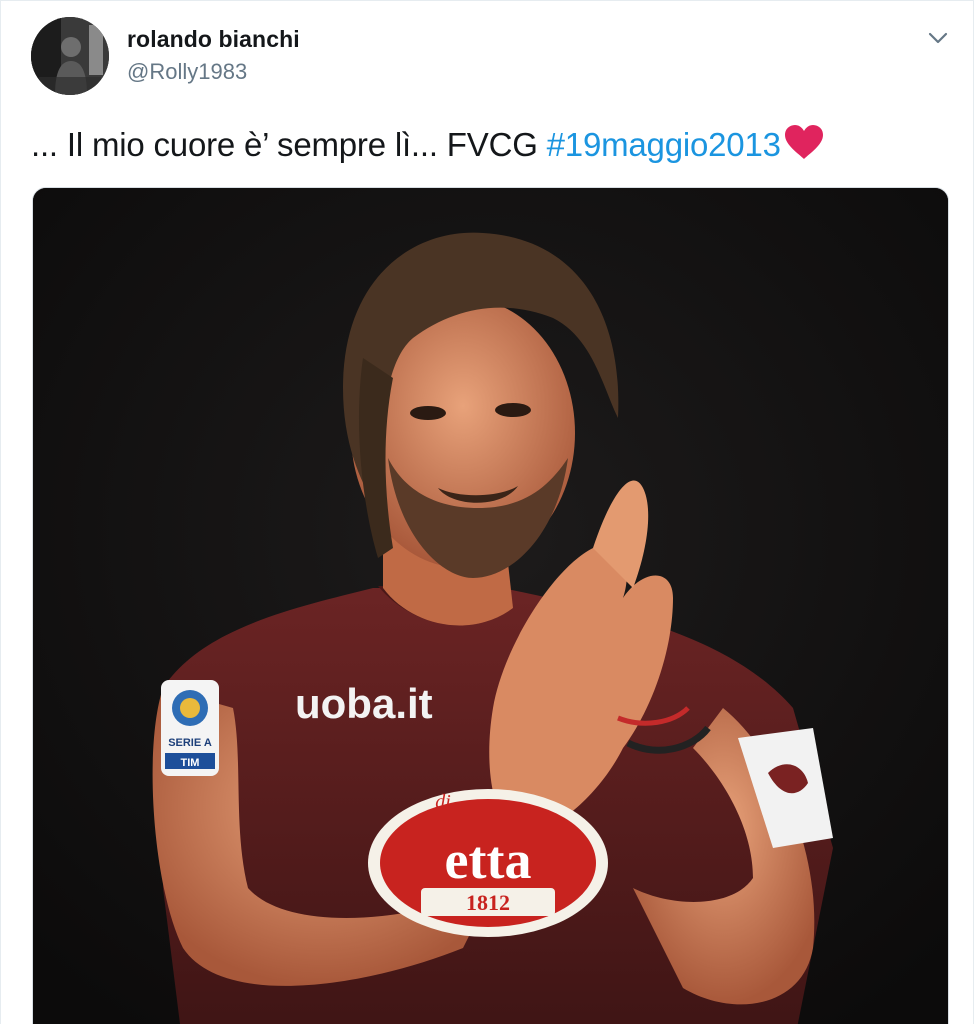 This screenshot has height=1024, width=974. I want to click on chevron-down-icon, so click(938, 38).